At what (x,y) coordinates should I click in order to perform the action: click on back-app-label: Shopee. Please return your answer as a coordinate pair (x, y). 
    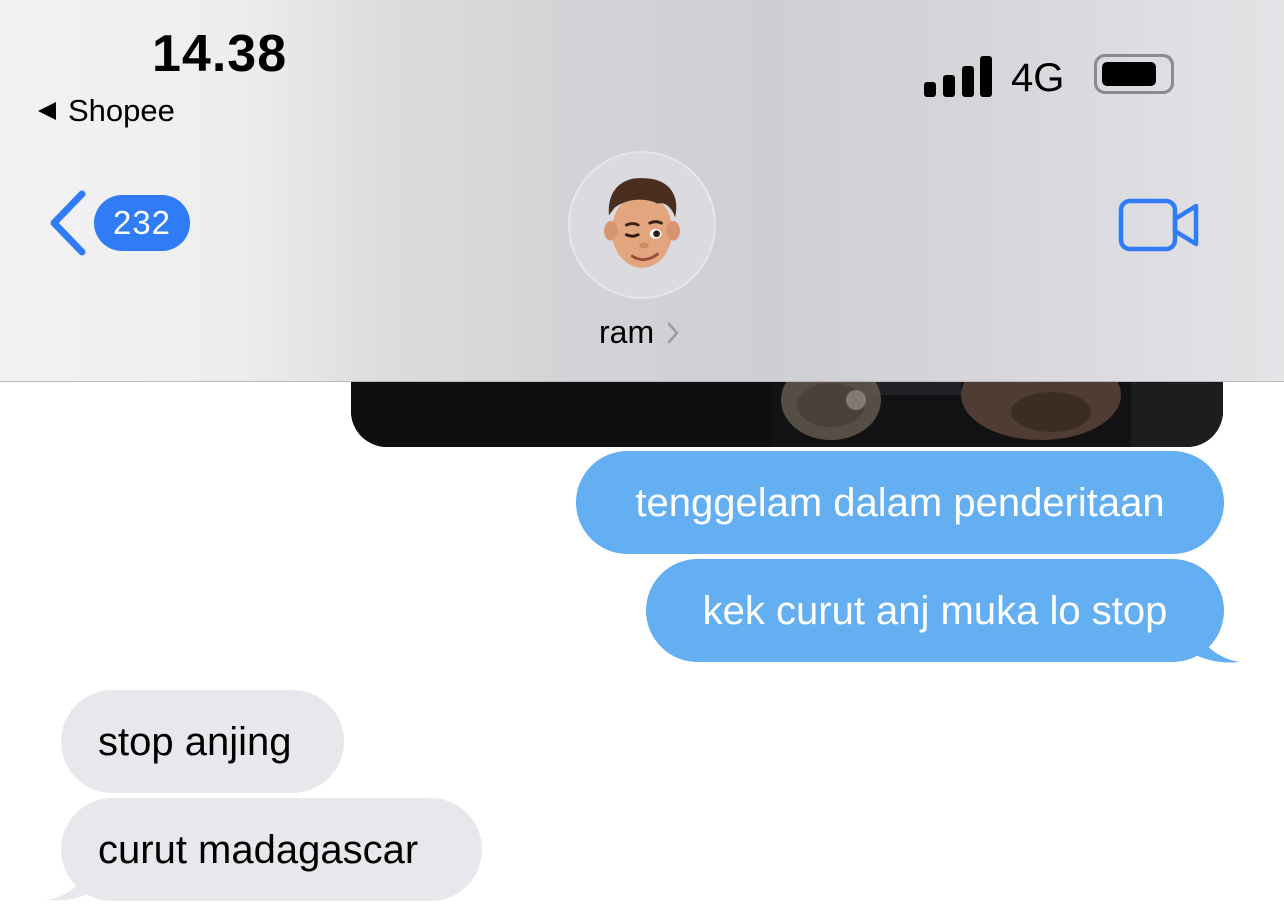
    Looking at the image, I should click on (121, 110).